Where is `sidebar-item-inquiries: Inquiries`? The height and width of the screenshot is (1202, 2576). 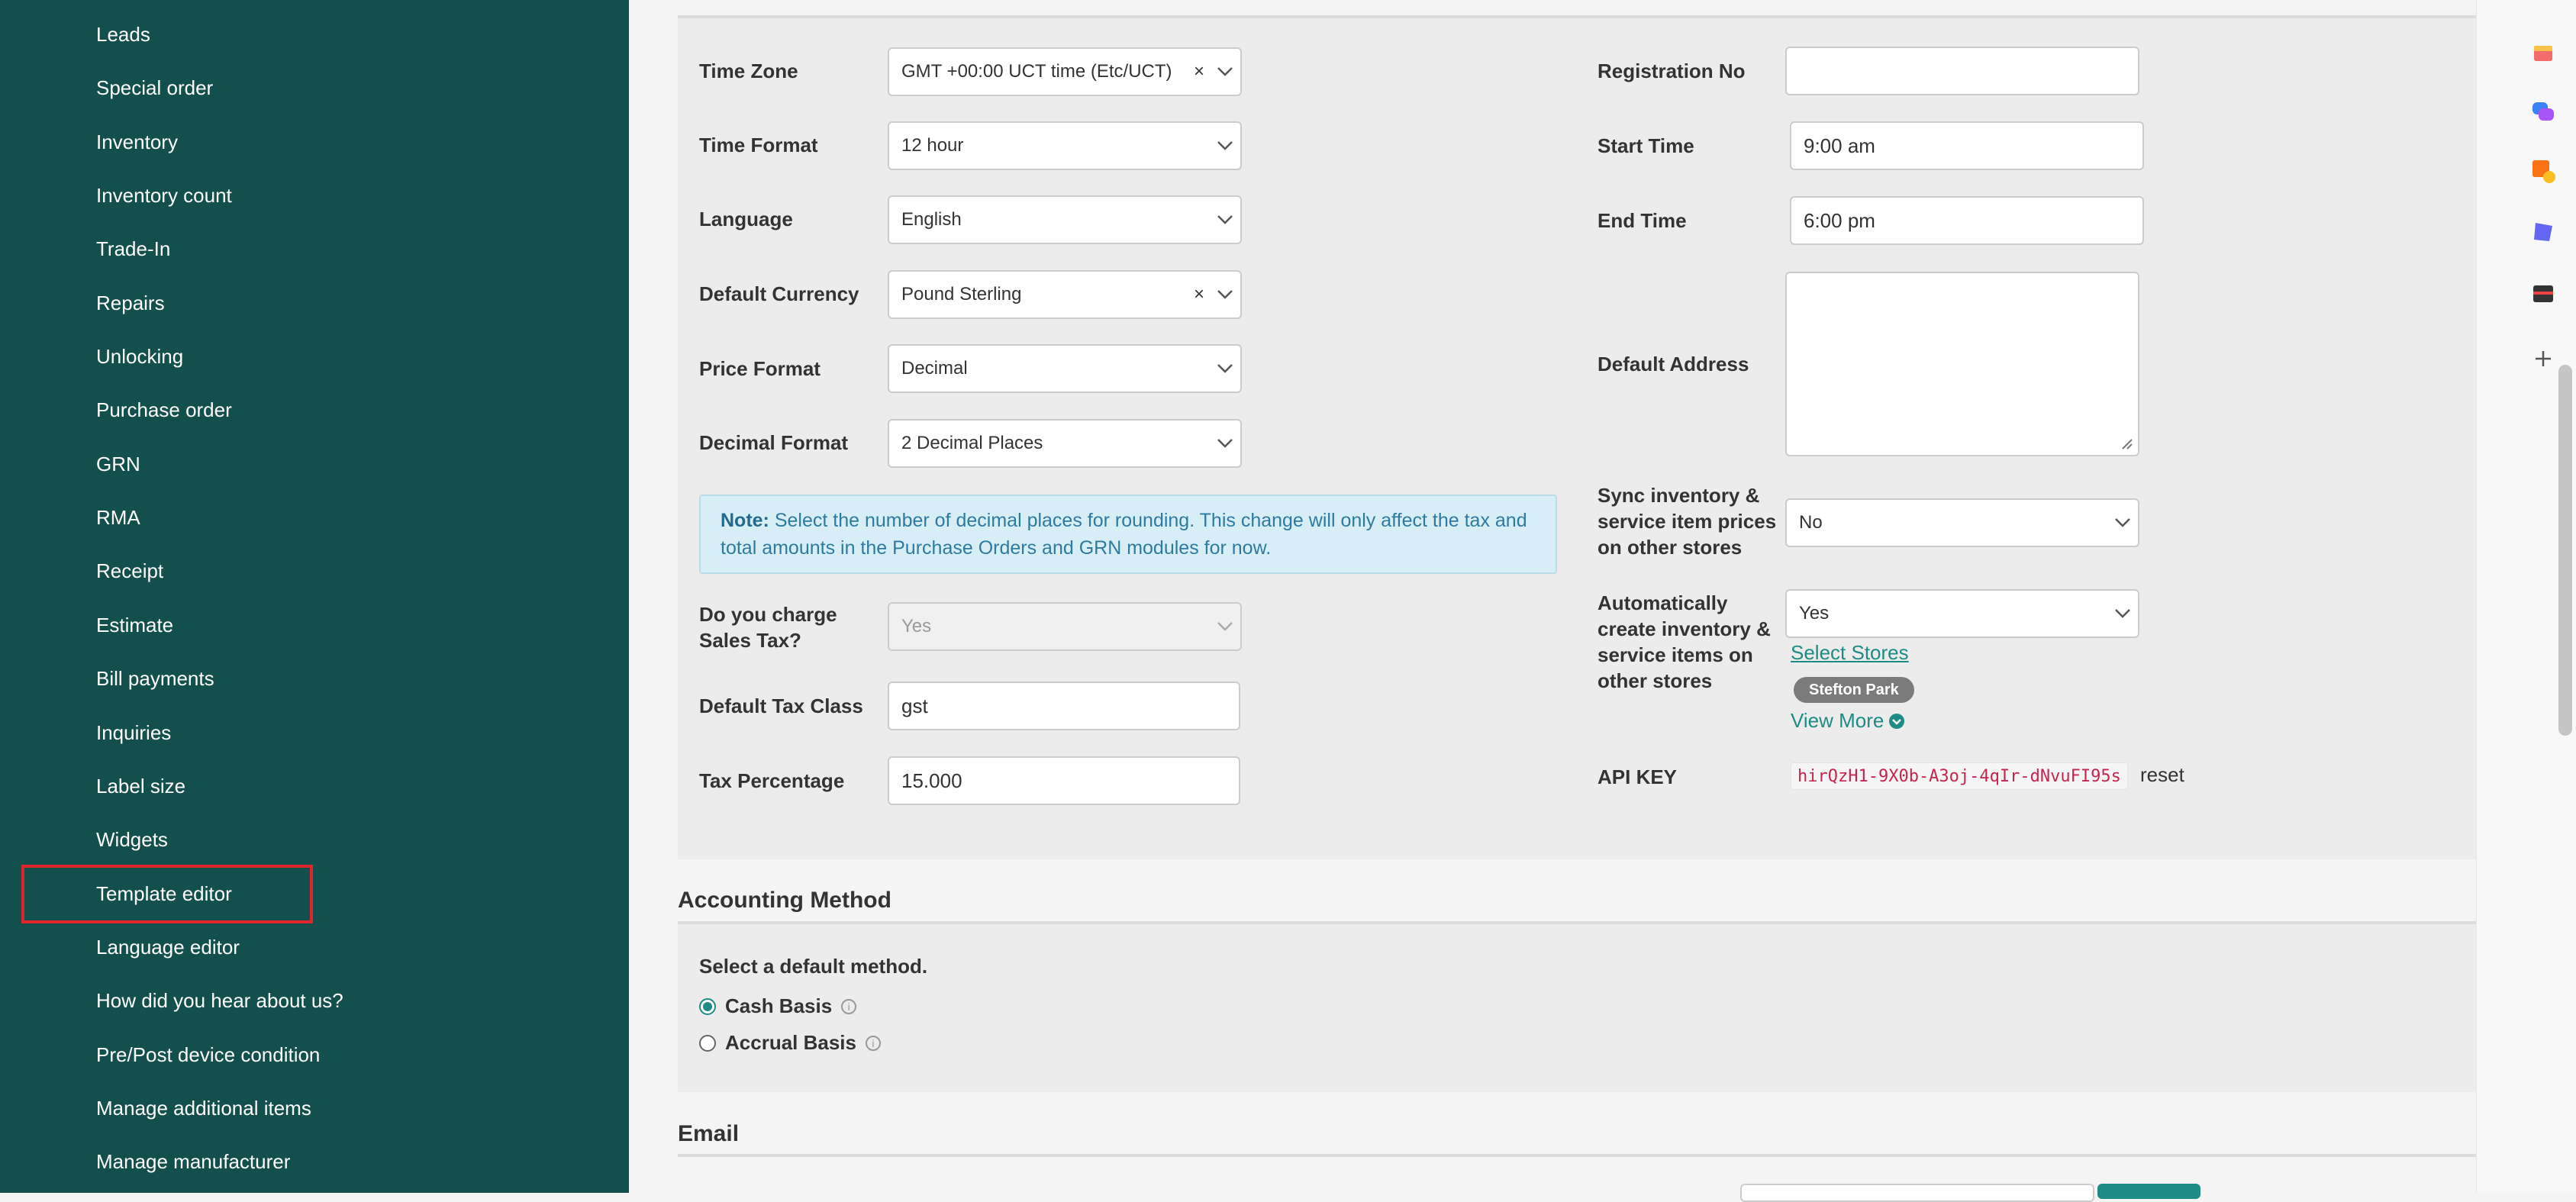
sidebar-item-inquiries: Inquiries is located at coordinates (134, 733).